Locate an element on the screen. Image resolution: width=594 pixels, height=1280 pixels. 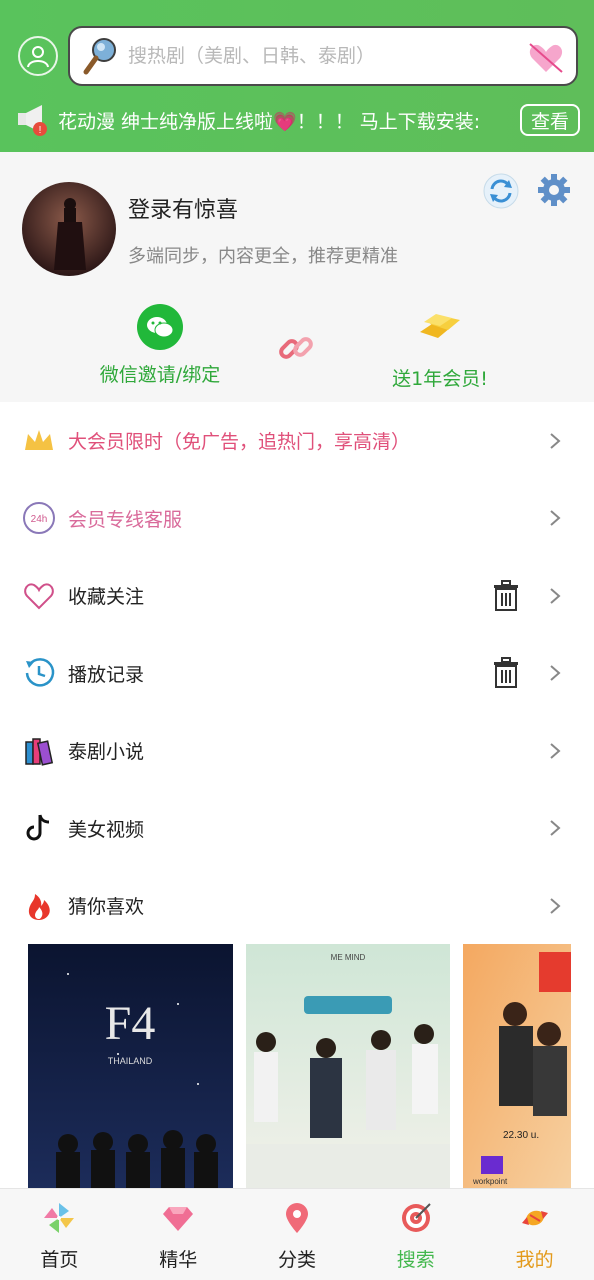
tab-category: 分类 is located at coordinates (297, 1234).